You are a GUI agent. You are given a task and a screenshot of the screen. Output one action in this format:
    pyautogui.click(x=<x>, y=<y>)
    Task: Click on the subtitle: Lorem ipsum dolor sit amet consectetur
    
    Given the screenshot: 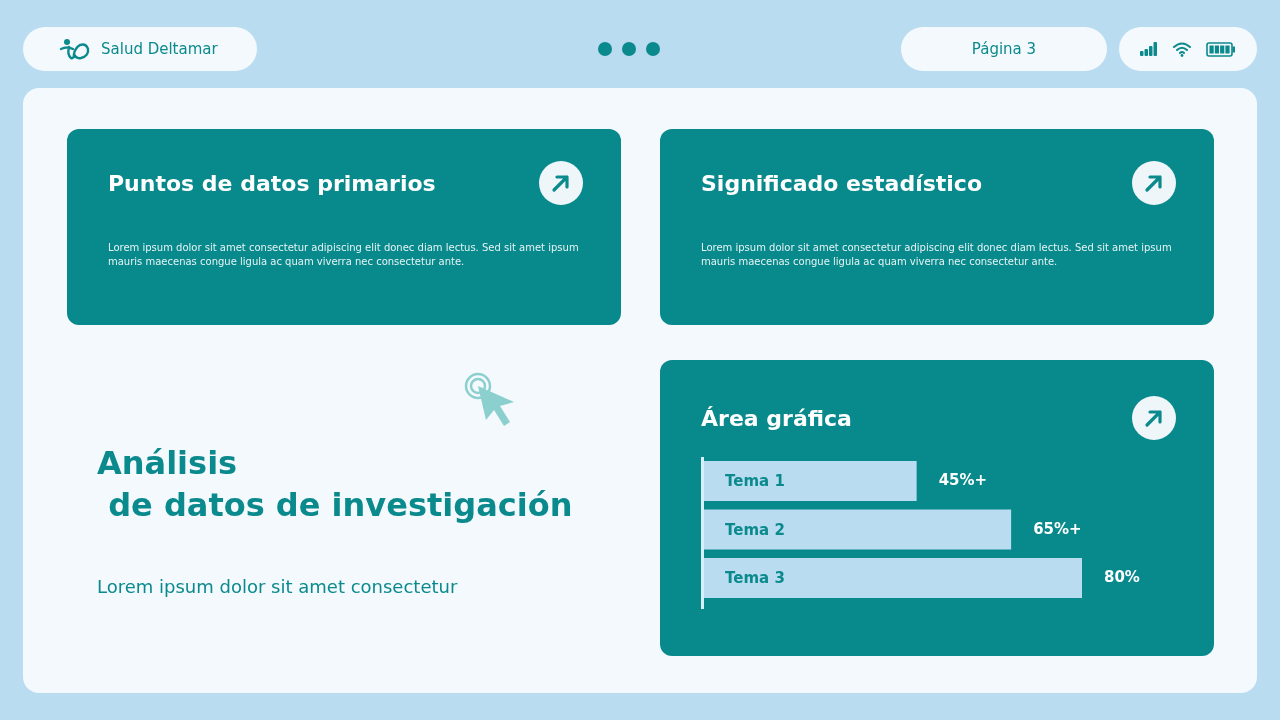 What is the action you would take?
    pyautogui.click(x=278, y=586)
    